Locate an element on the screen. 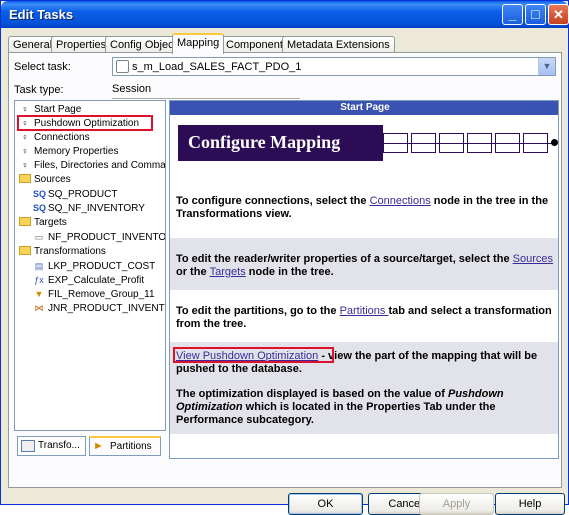 This screenshot has height=515, width=569. tree-item-label: SQ_NF_INVENTORY is located at coordinates (96, 208).